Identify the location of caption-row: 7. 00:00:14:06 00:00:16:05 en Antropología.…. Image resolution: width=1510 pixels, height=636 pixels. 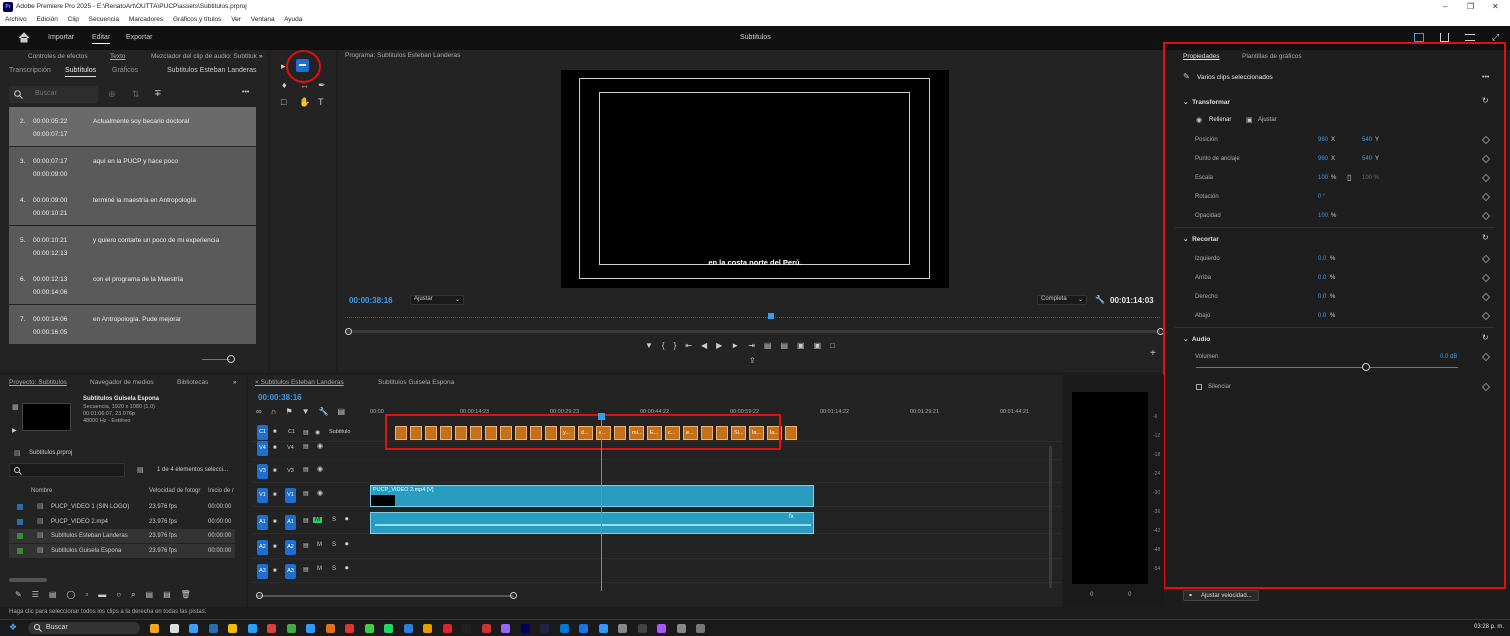
(132, 324).